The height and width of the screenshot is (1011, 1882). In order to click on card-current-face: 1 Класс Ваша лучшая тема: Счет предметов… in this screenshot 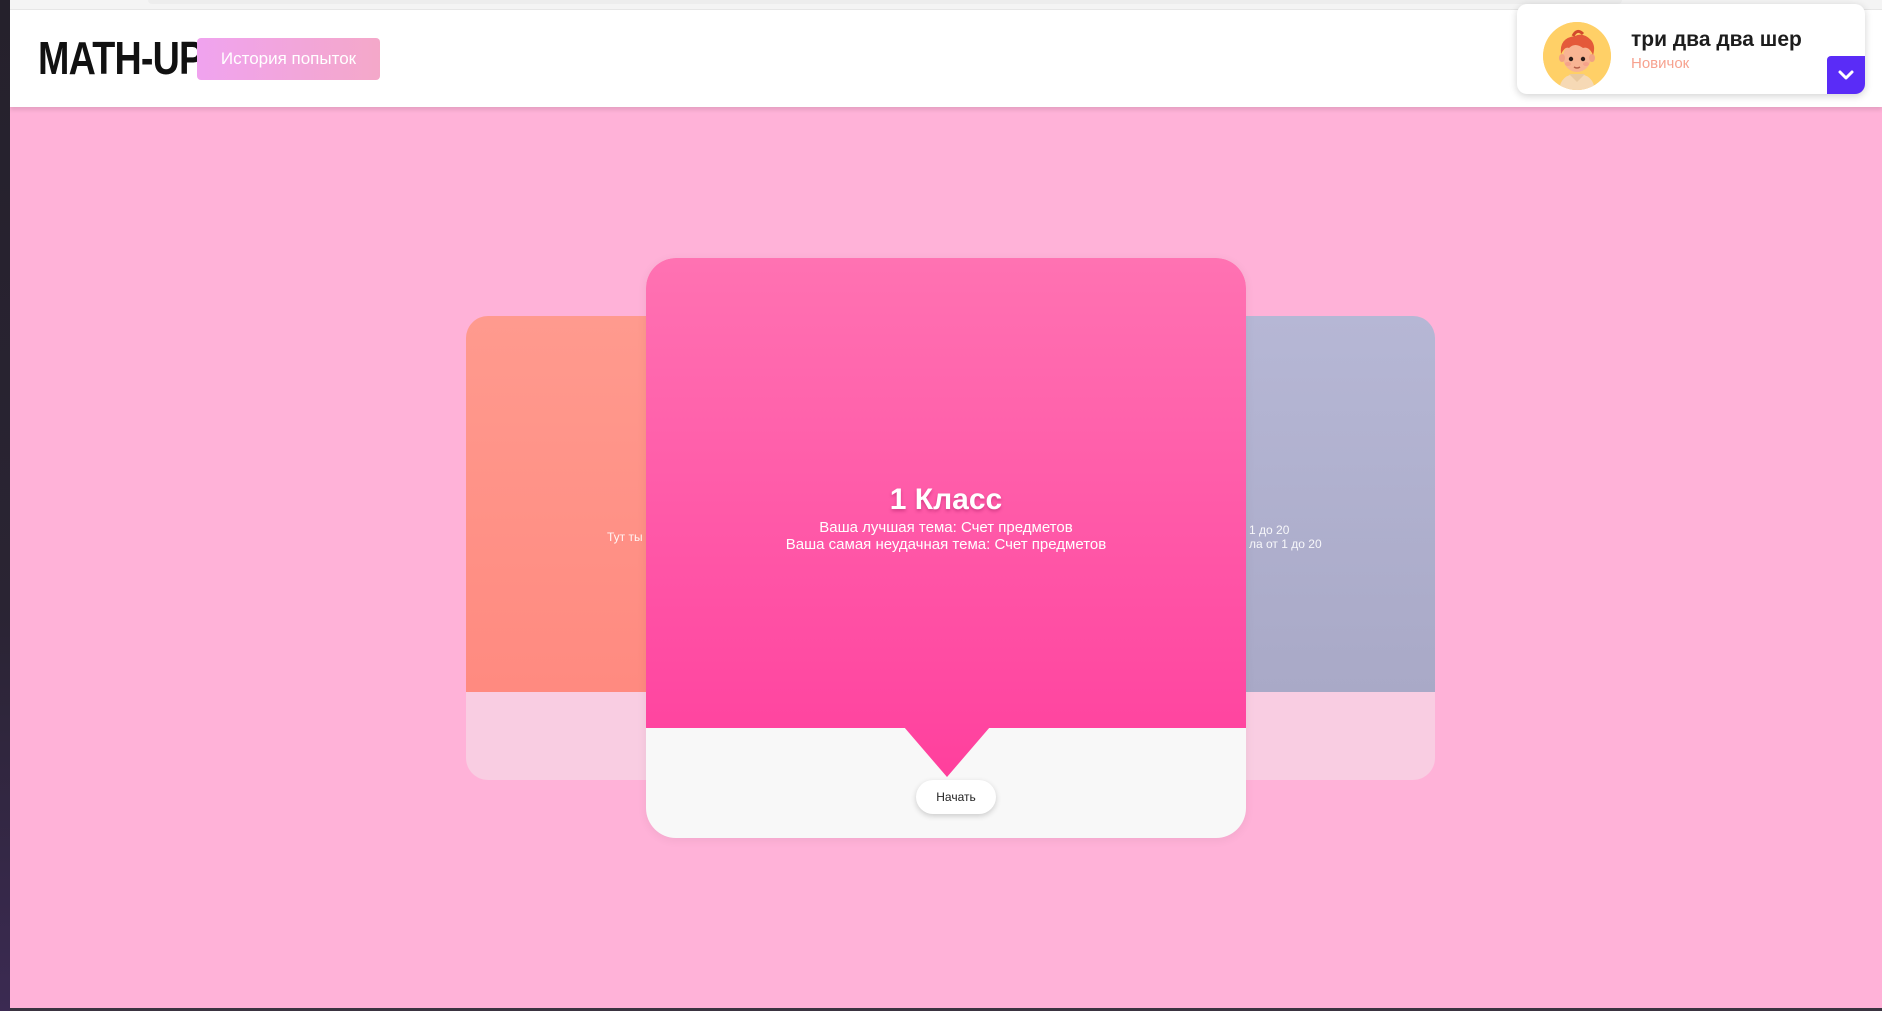, I will do `click(946, 493)`.